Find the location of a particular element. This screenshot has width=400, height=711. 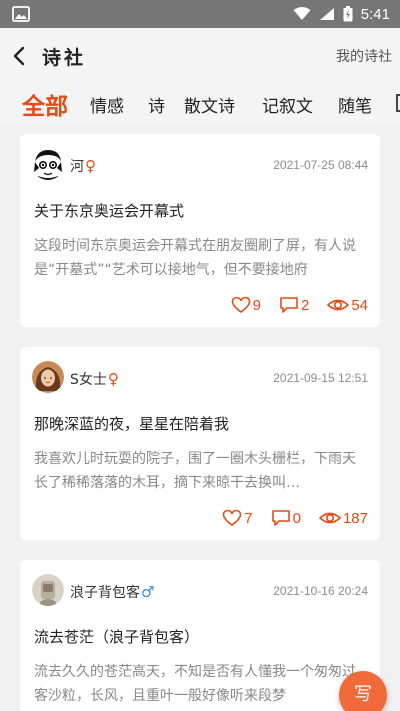

status-bar: 5:41 is located at coordinates (200, 14).